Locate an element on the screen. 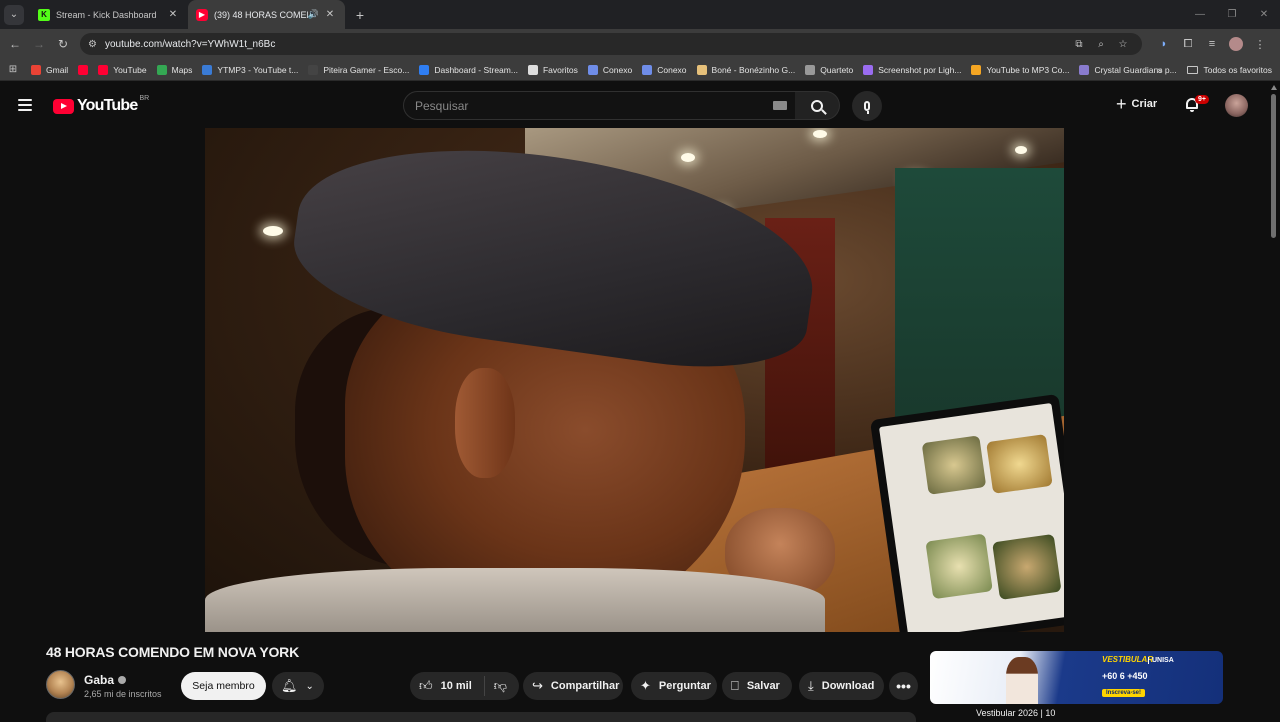 The height and width of the screenshot is (722, 1280). bookmark-label: Maps is located at coordinates (182, 69).